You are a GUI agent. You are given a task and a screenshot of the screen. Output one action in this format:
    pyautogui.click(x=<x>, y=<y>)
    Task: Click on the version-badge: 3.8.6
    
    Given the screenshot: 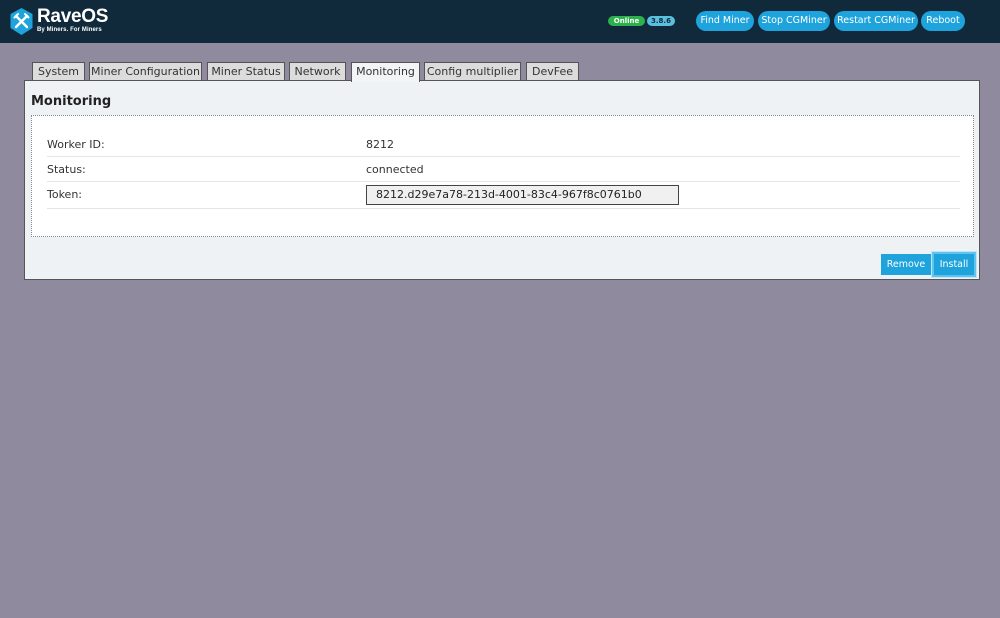 What is the action you would take?
    pyautogui.click(x=661, y=21)
    